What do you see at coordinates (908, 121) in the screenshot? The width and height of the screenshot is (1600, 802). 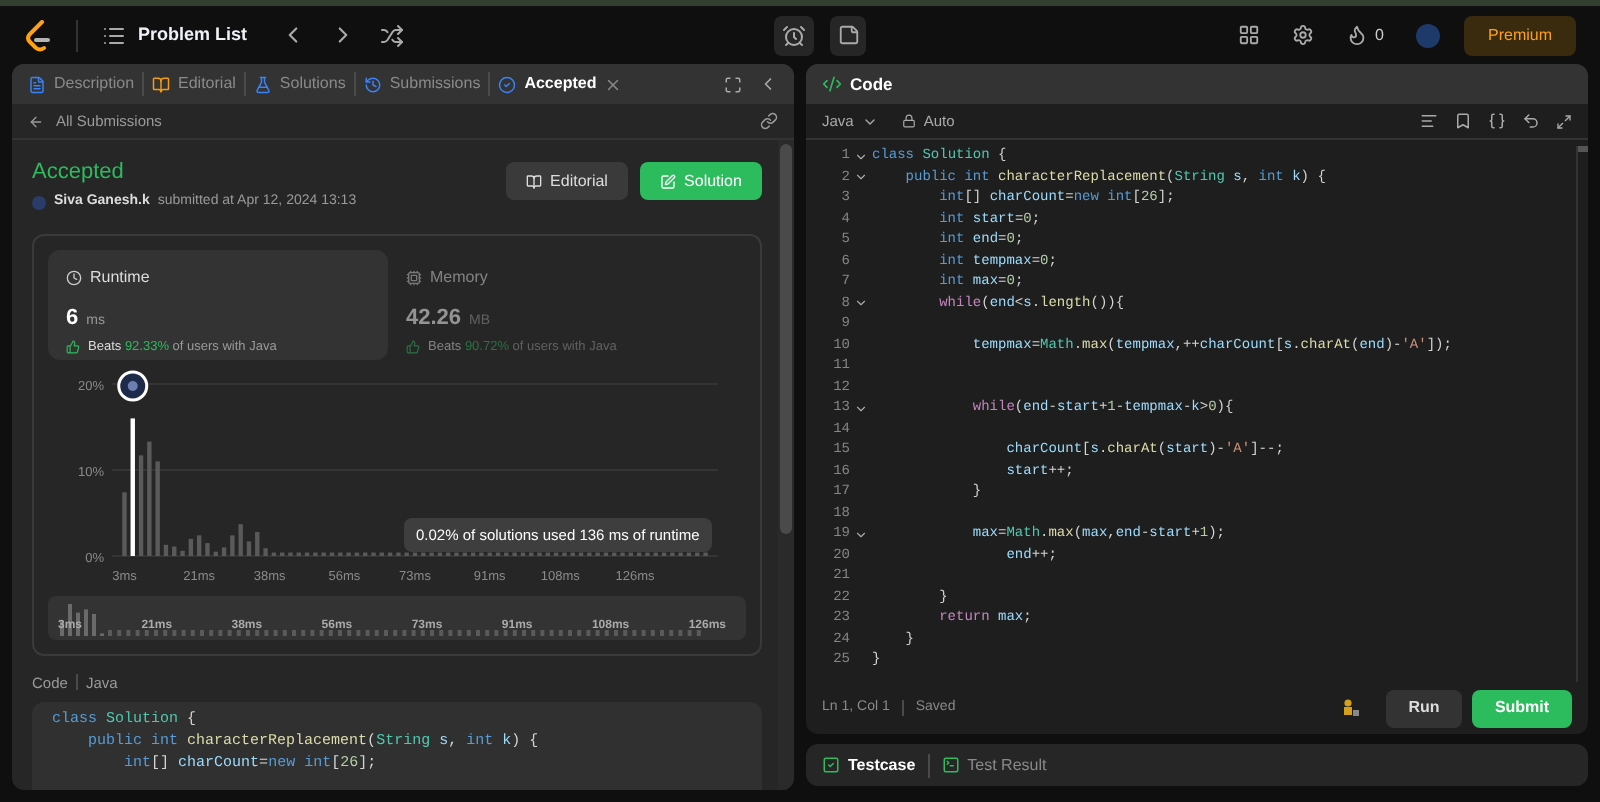 I see `lock-icon` at bounding box center [908, 121].